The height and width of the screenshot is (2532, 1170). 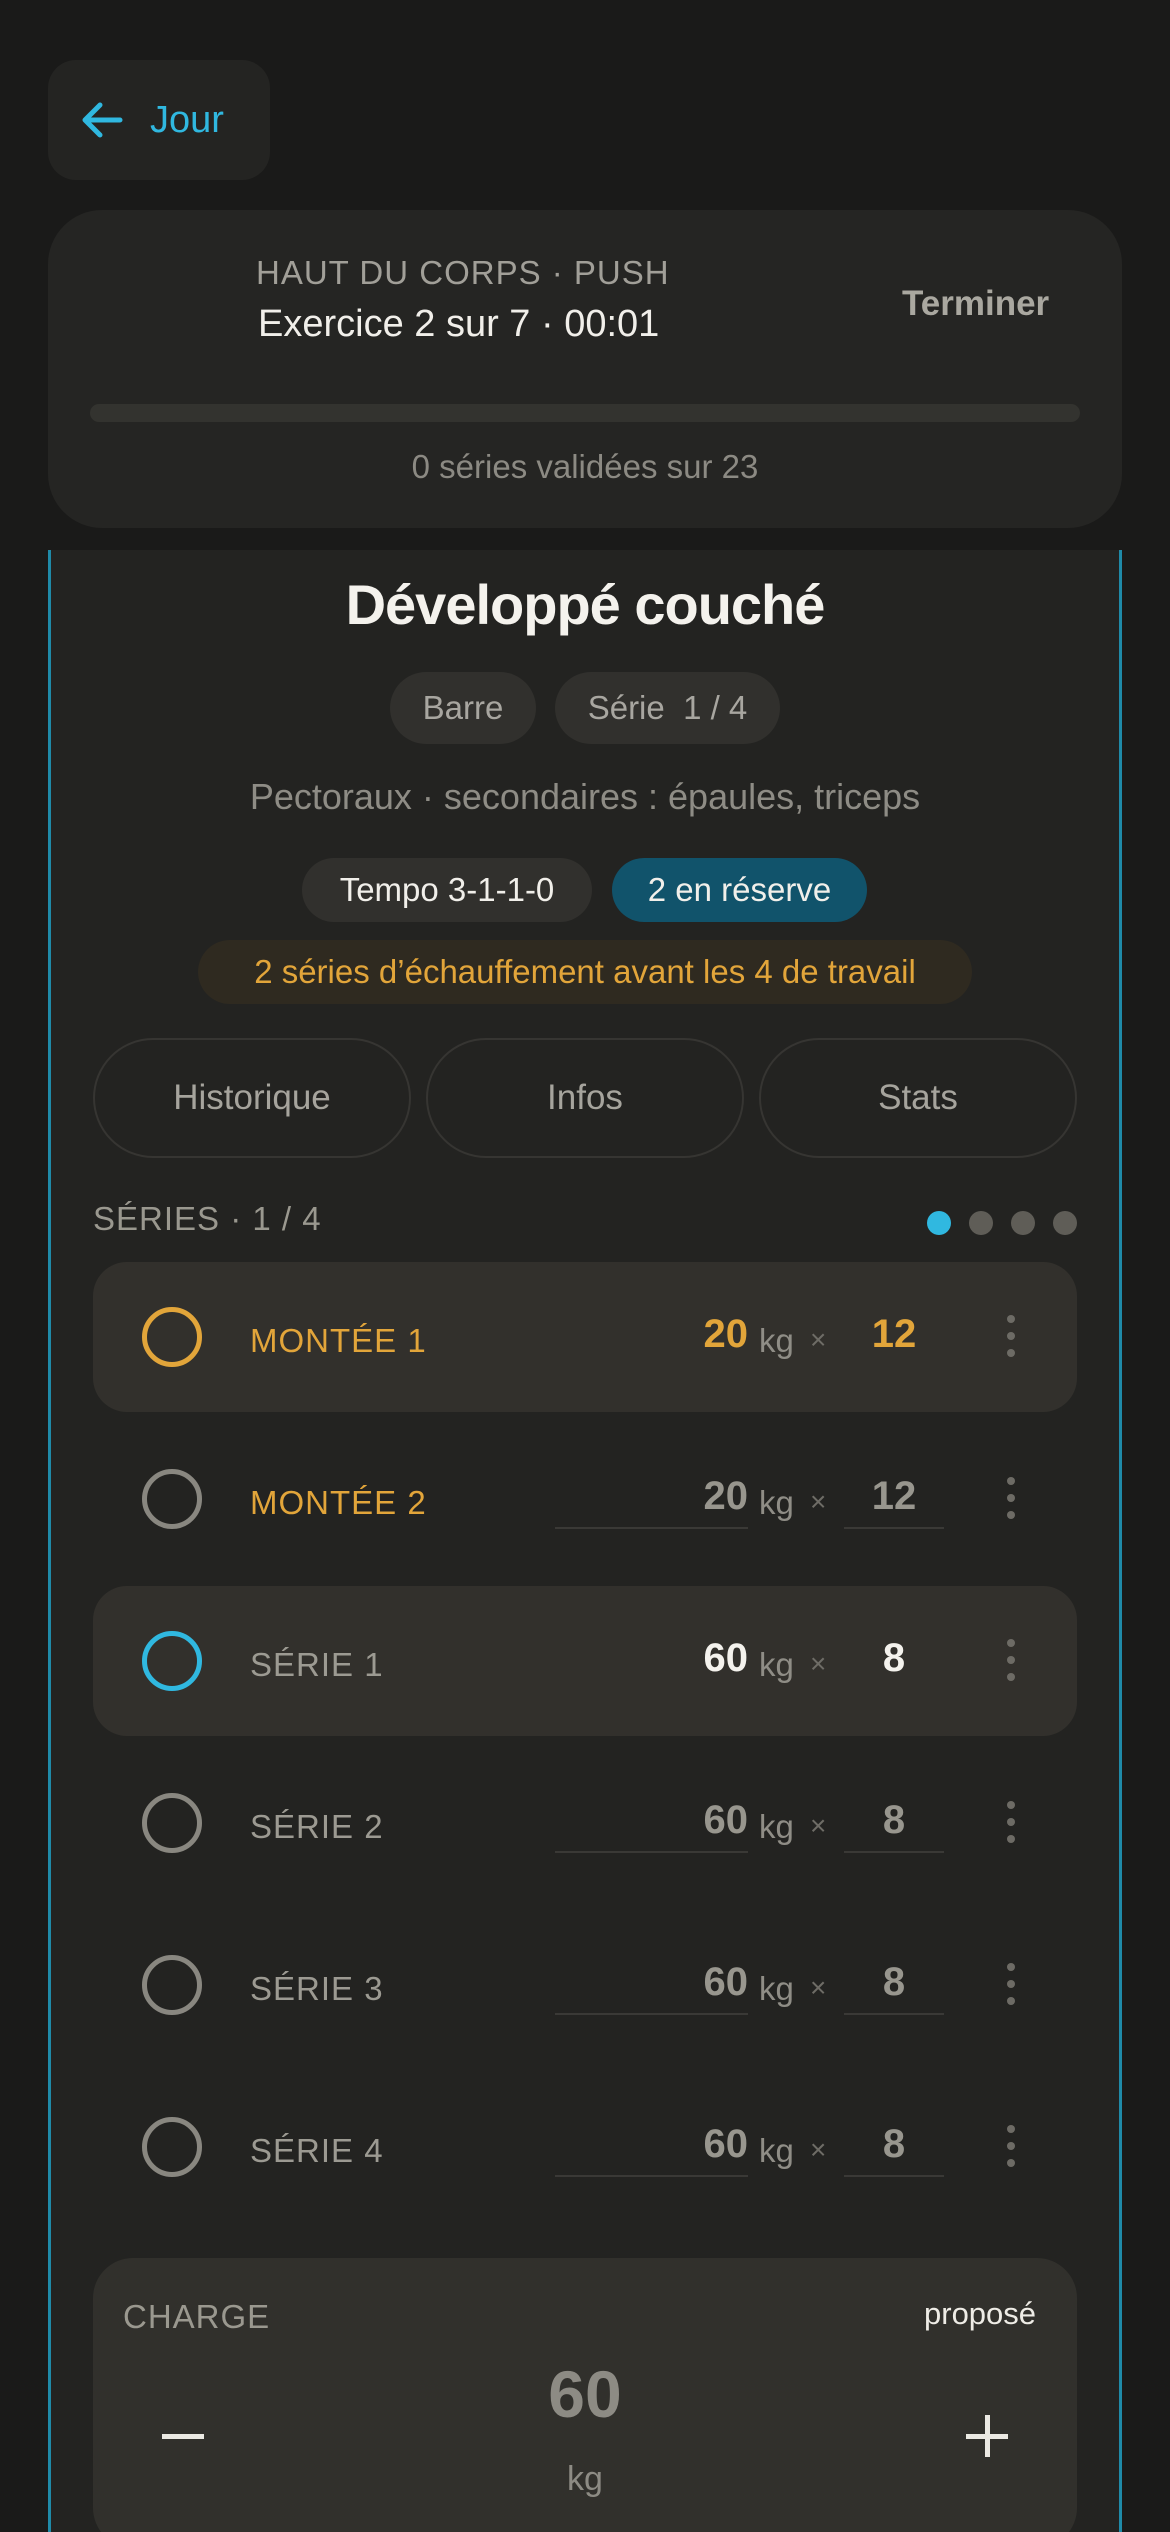 I want to click on session-subtitle: HAUT DU CORPS · PUSH, so click(x=463, y=272).